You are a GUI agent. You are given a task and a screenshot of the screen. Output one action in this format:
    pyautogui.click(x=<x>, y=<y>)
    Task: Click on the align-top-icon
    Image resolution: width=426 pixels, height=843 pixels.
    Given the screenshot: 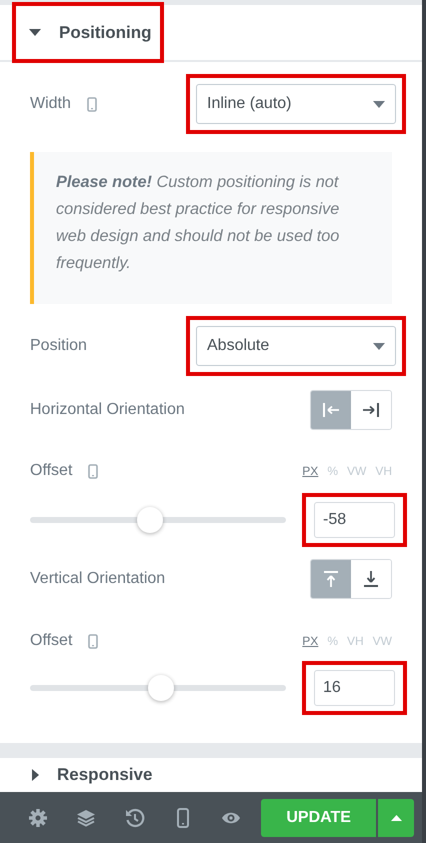 What is the action you would take?
    pyautogui.click(x=331, y=579)
    